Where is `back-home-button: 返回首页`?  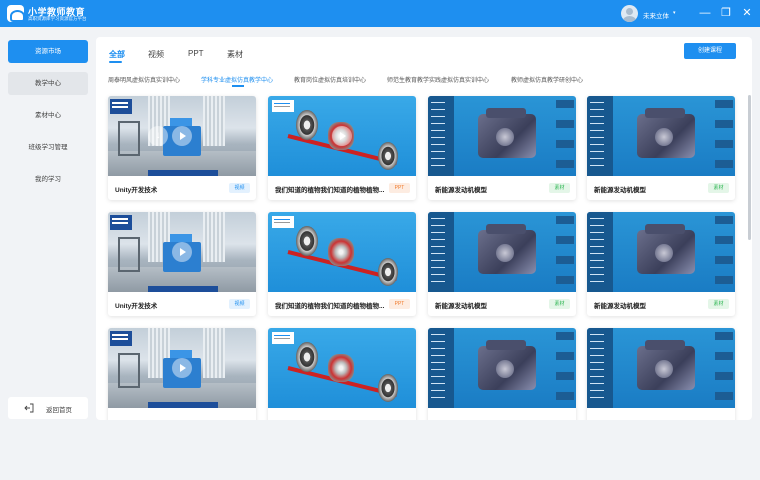 back-home-button: 返回首页 is located at coordinates (48, 408).